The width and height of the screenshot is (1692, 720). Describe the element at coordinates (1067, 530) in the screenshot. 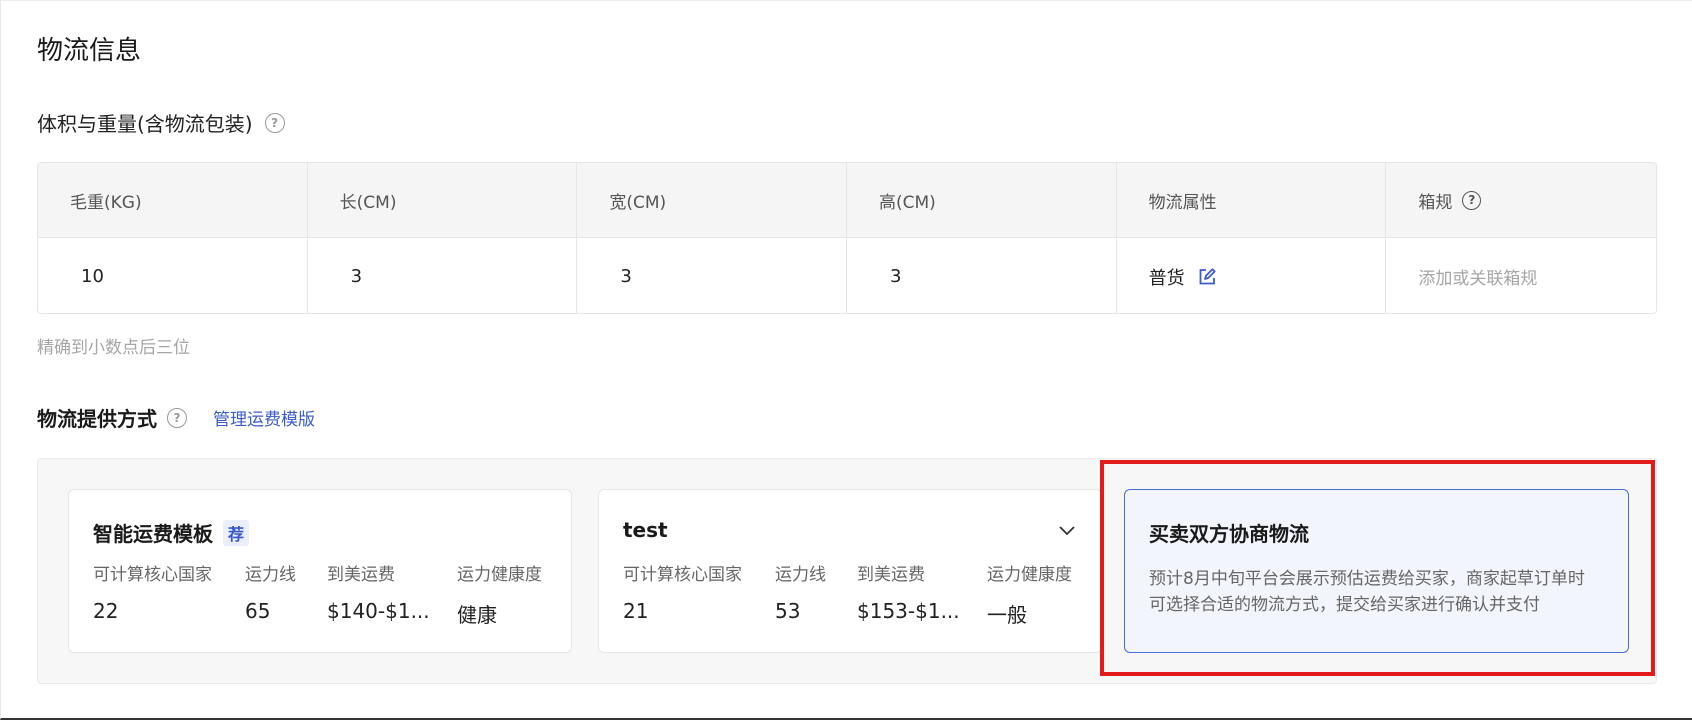

I see `chevron-down-icon` at that location.